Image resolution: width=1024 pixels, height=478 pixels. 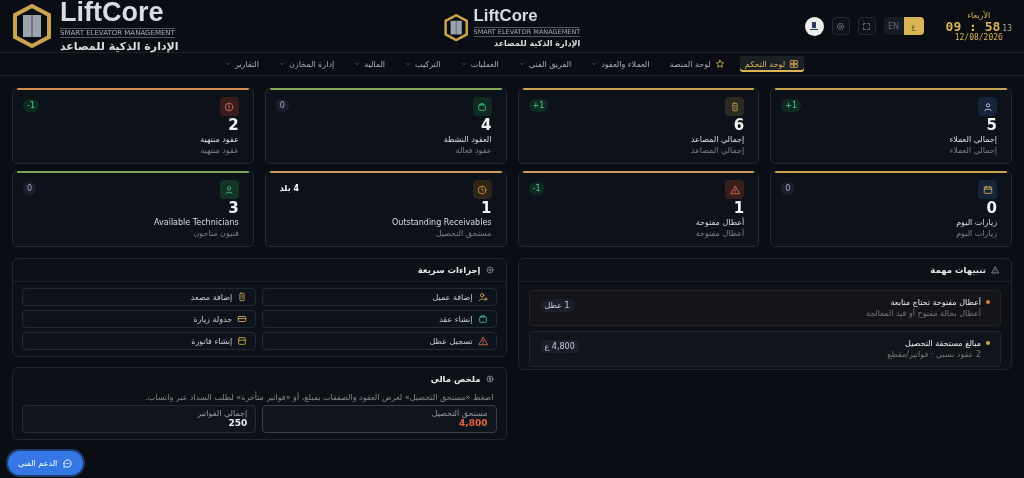 I want to click on settings-icon, so click(x=841, y=26).